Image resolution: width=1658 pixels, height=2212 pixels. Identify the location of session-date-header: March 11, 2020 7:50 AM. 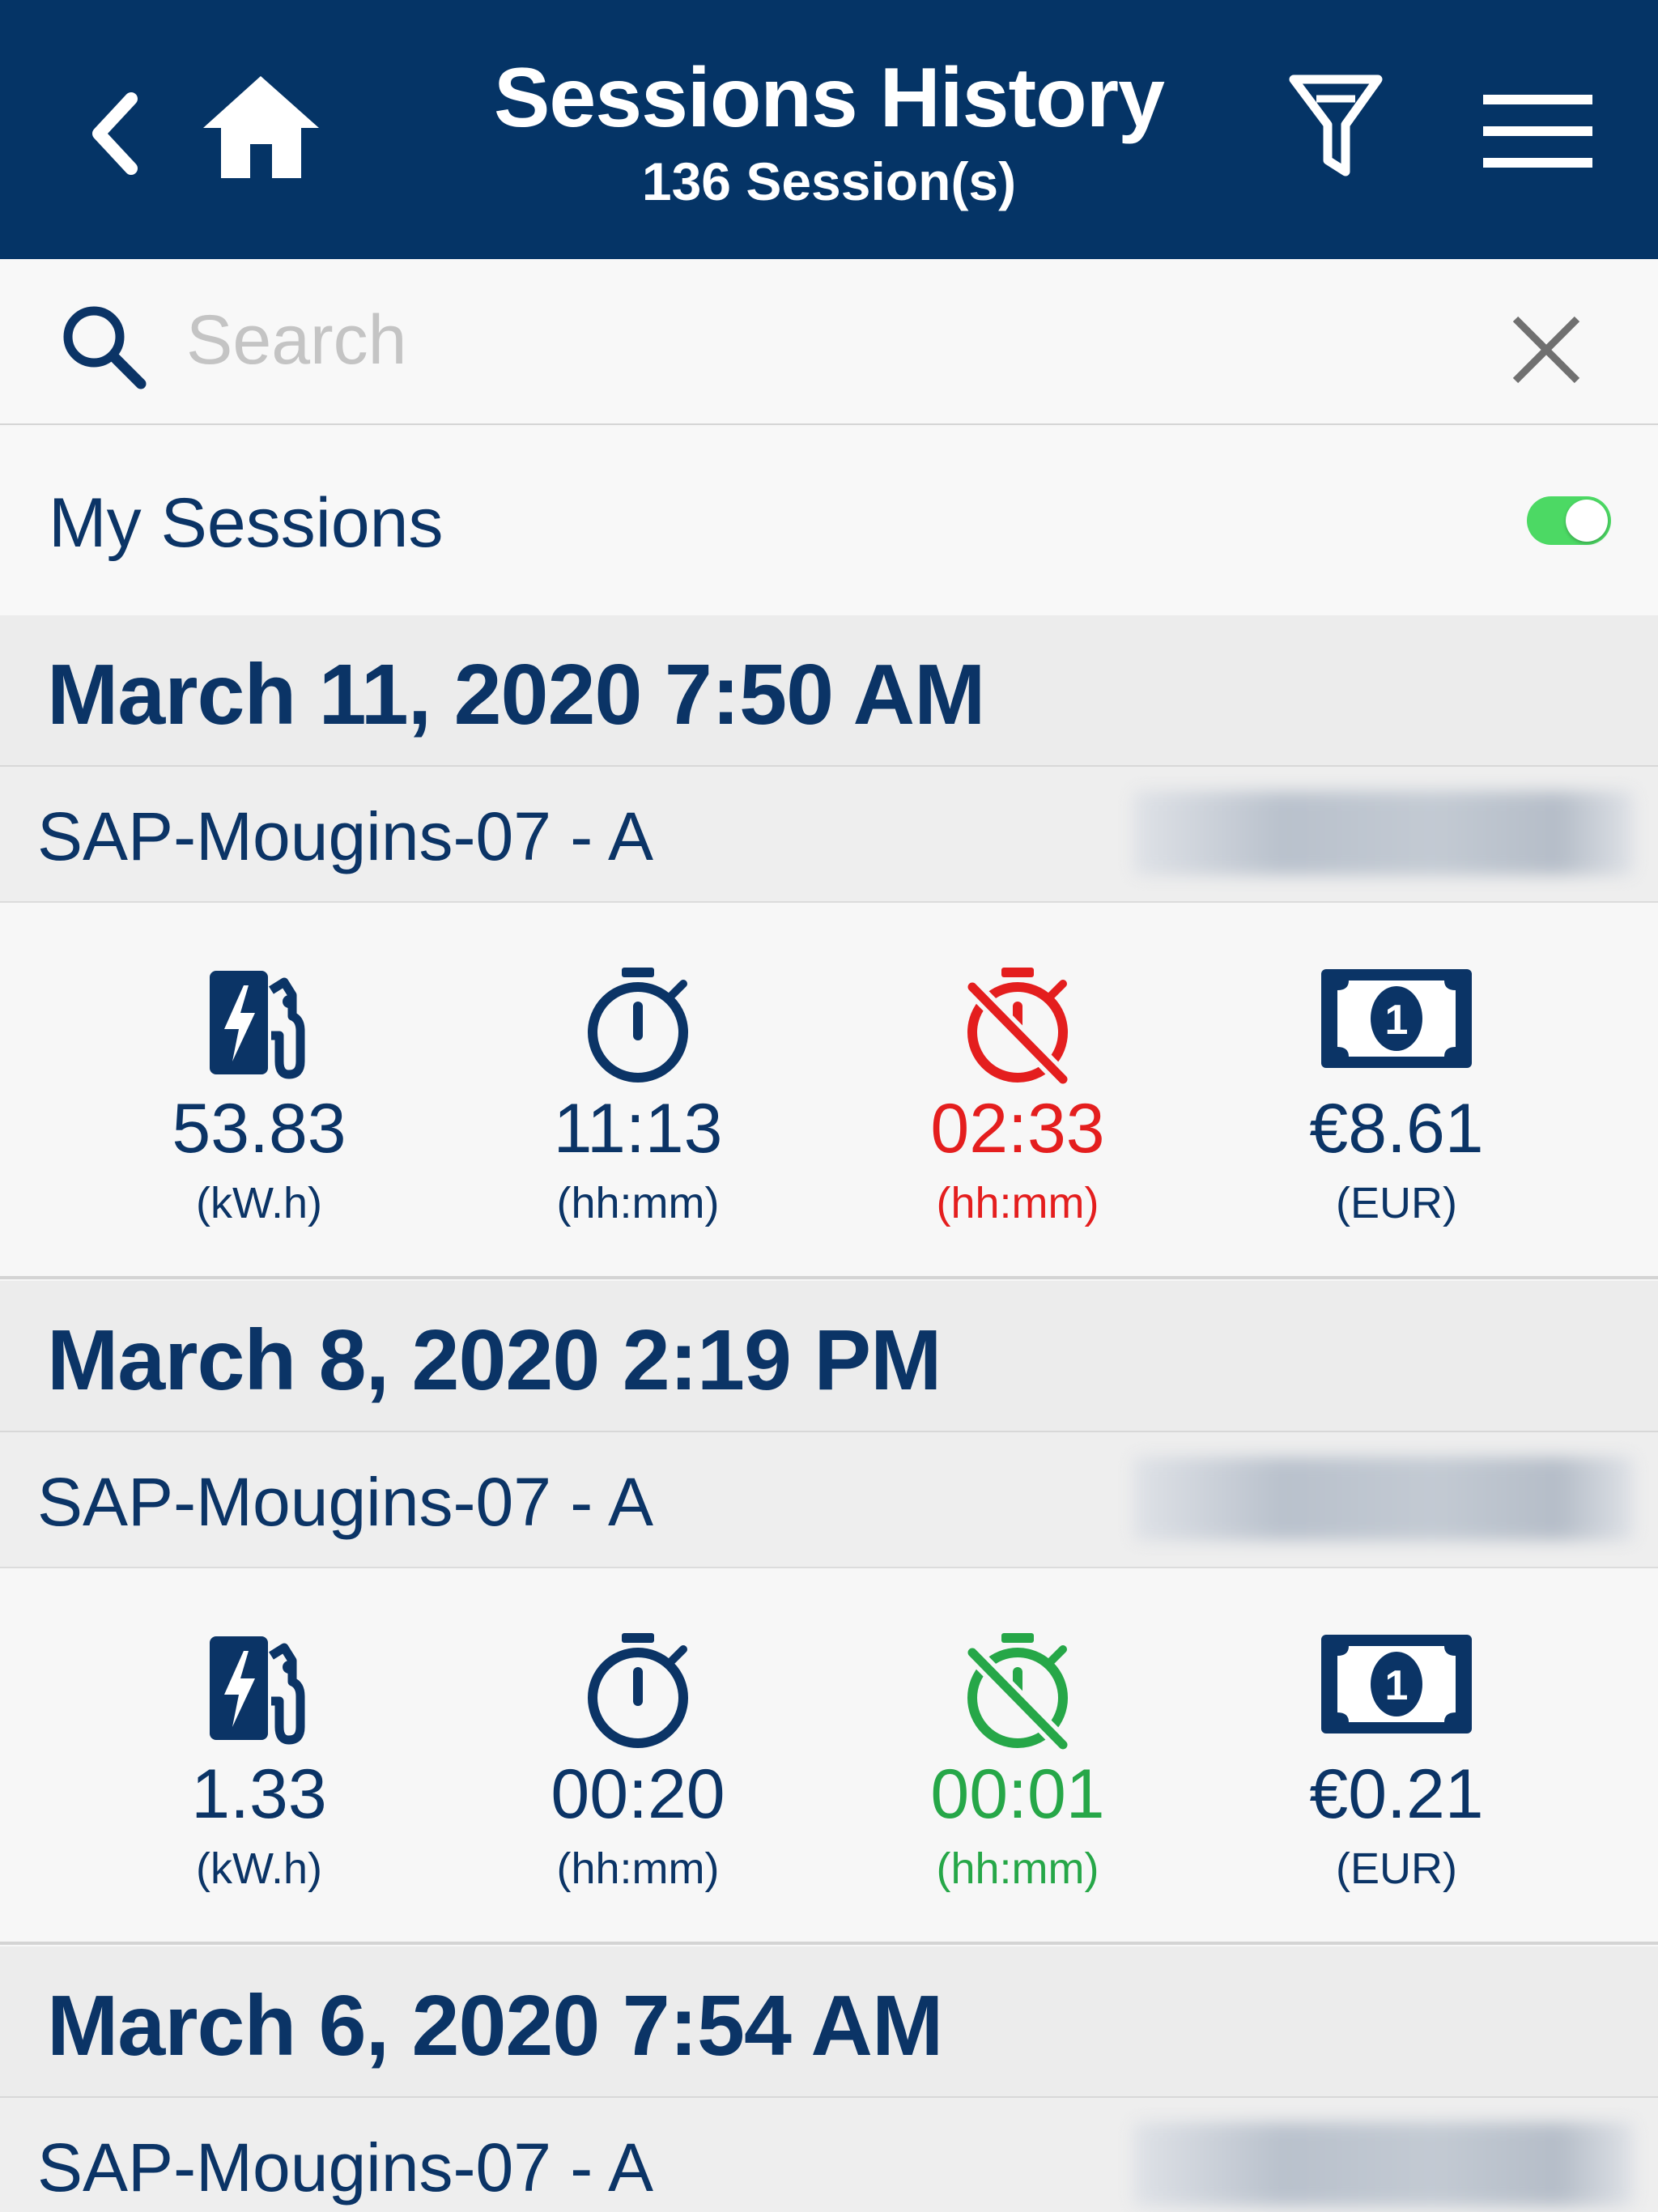
(829, 691).